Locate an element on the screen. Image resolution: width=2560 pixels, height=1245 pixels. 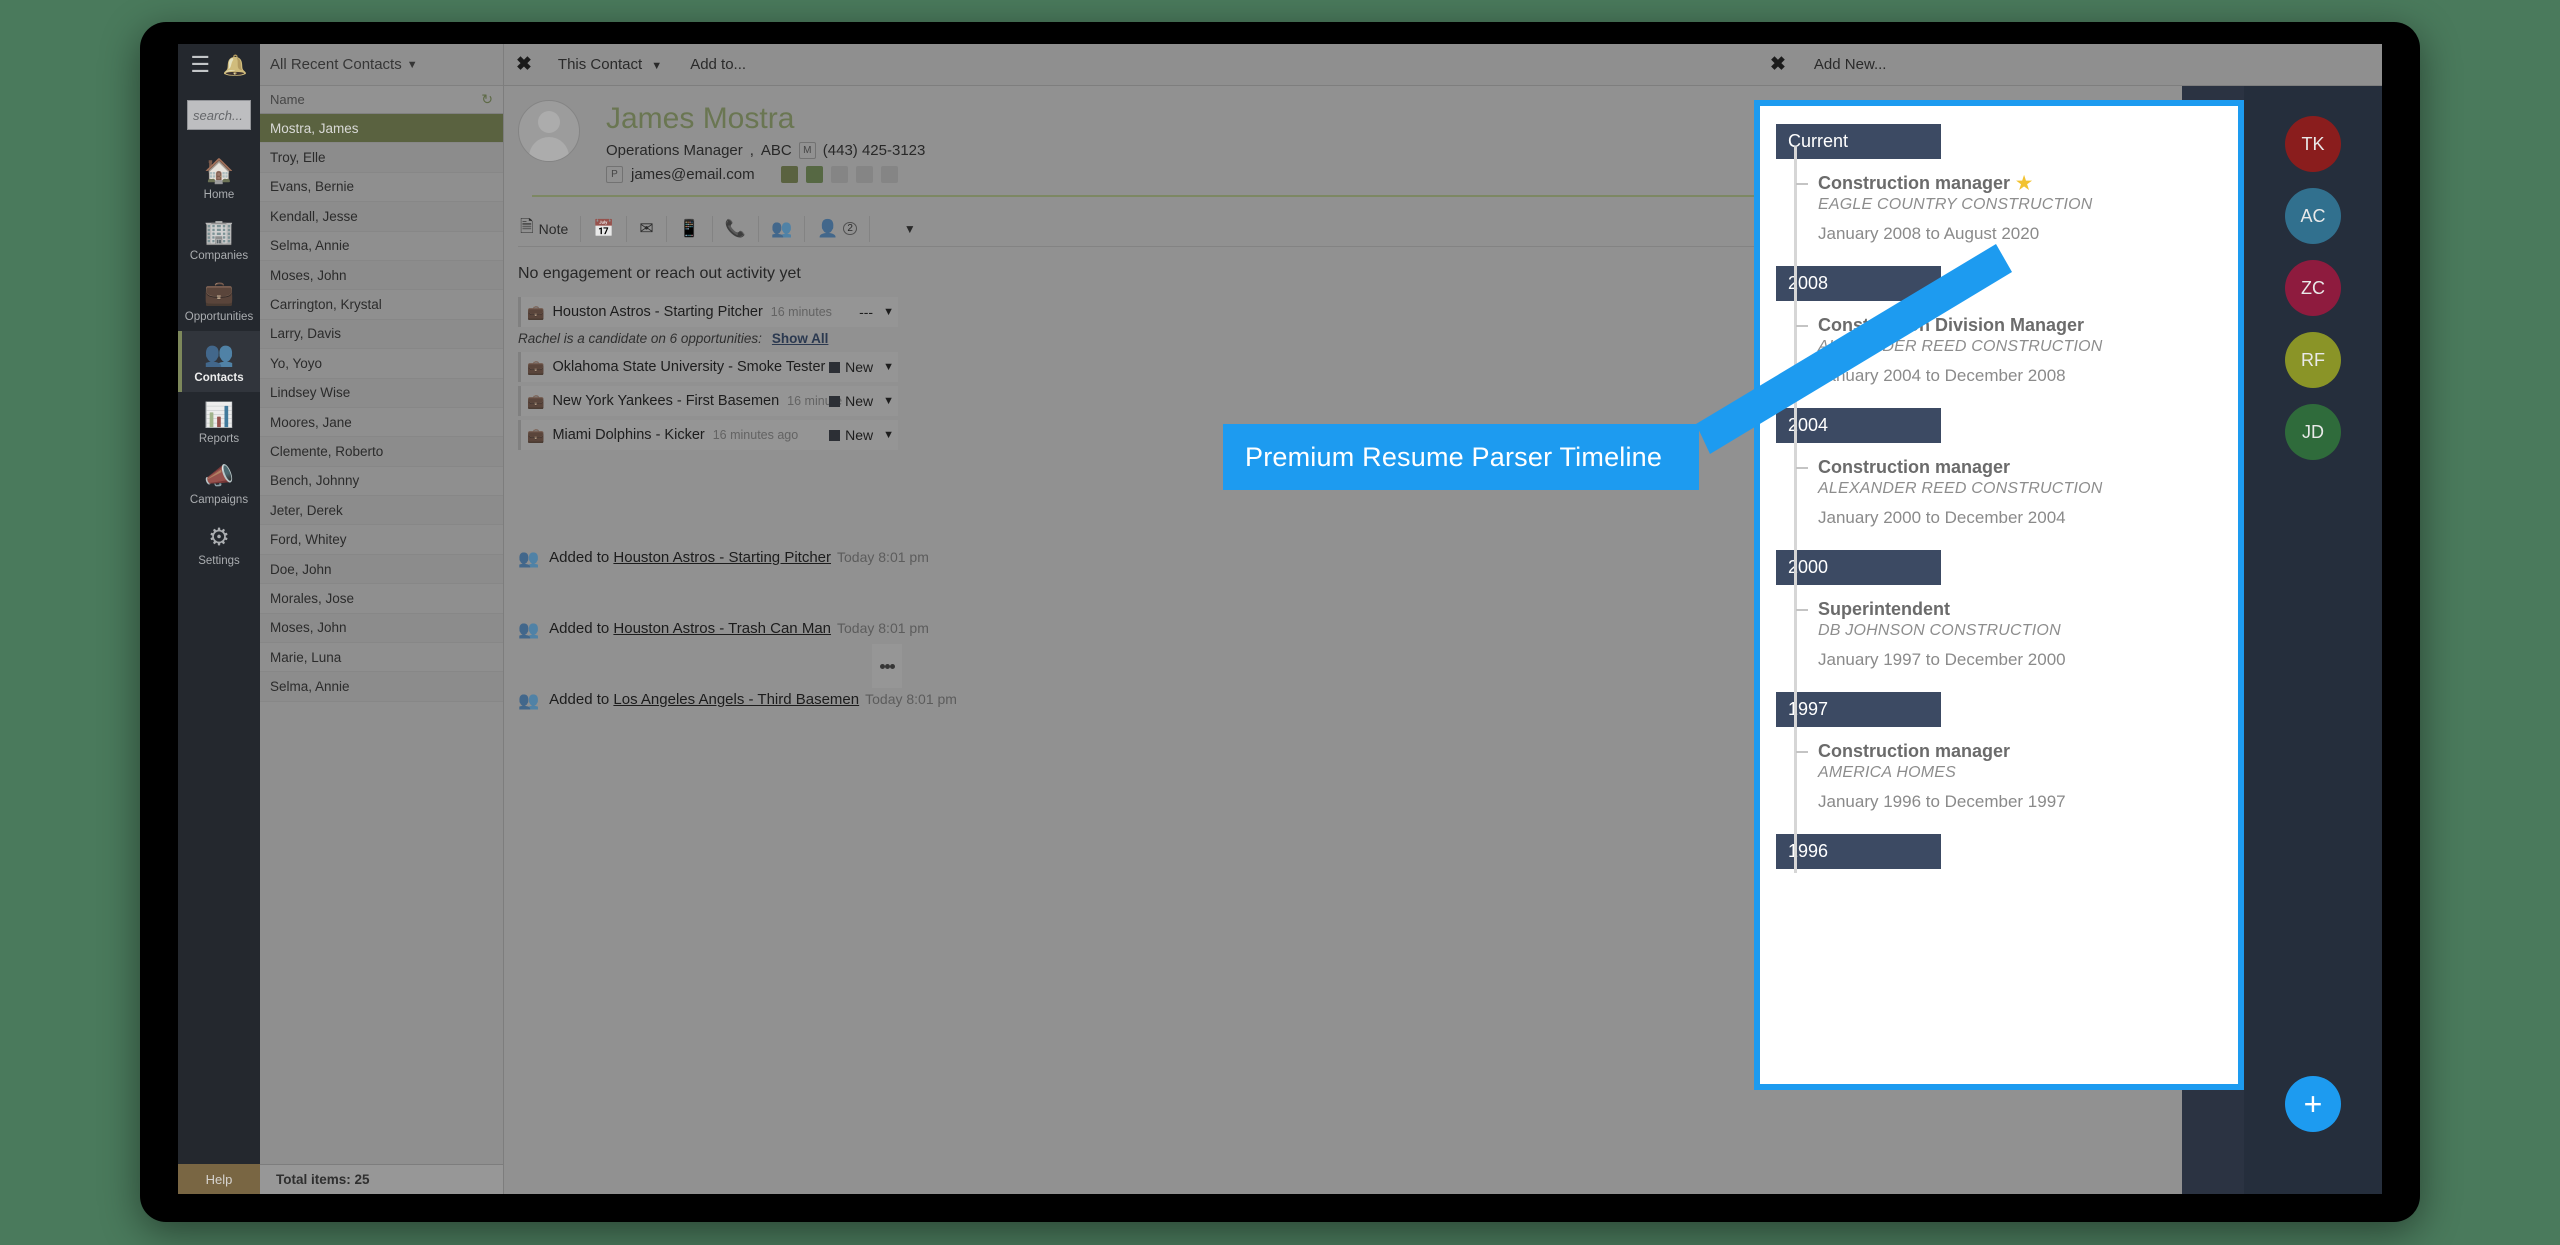
note-button: 🗎 Note is located at coordinates (550, 228).